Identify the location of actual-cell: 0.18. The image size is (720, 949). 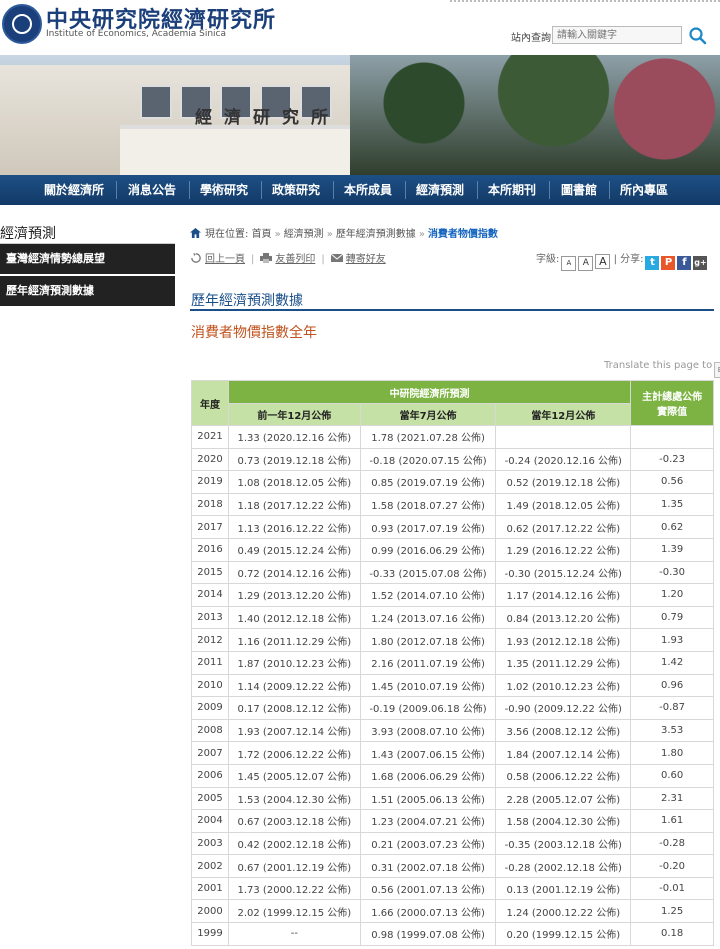
(672, 934).